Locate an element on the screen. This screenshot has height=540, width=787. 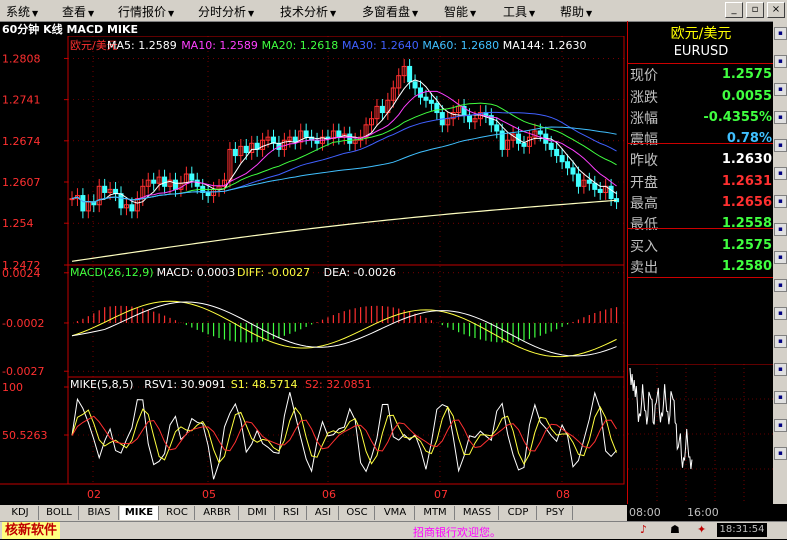
legend-item: RSV1: 30.9091 is located at coordinates (185, 384).